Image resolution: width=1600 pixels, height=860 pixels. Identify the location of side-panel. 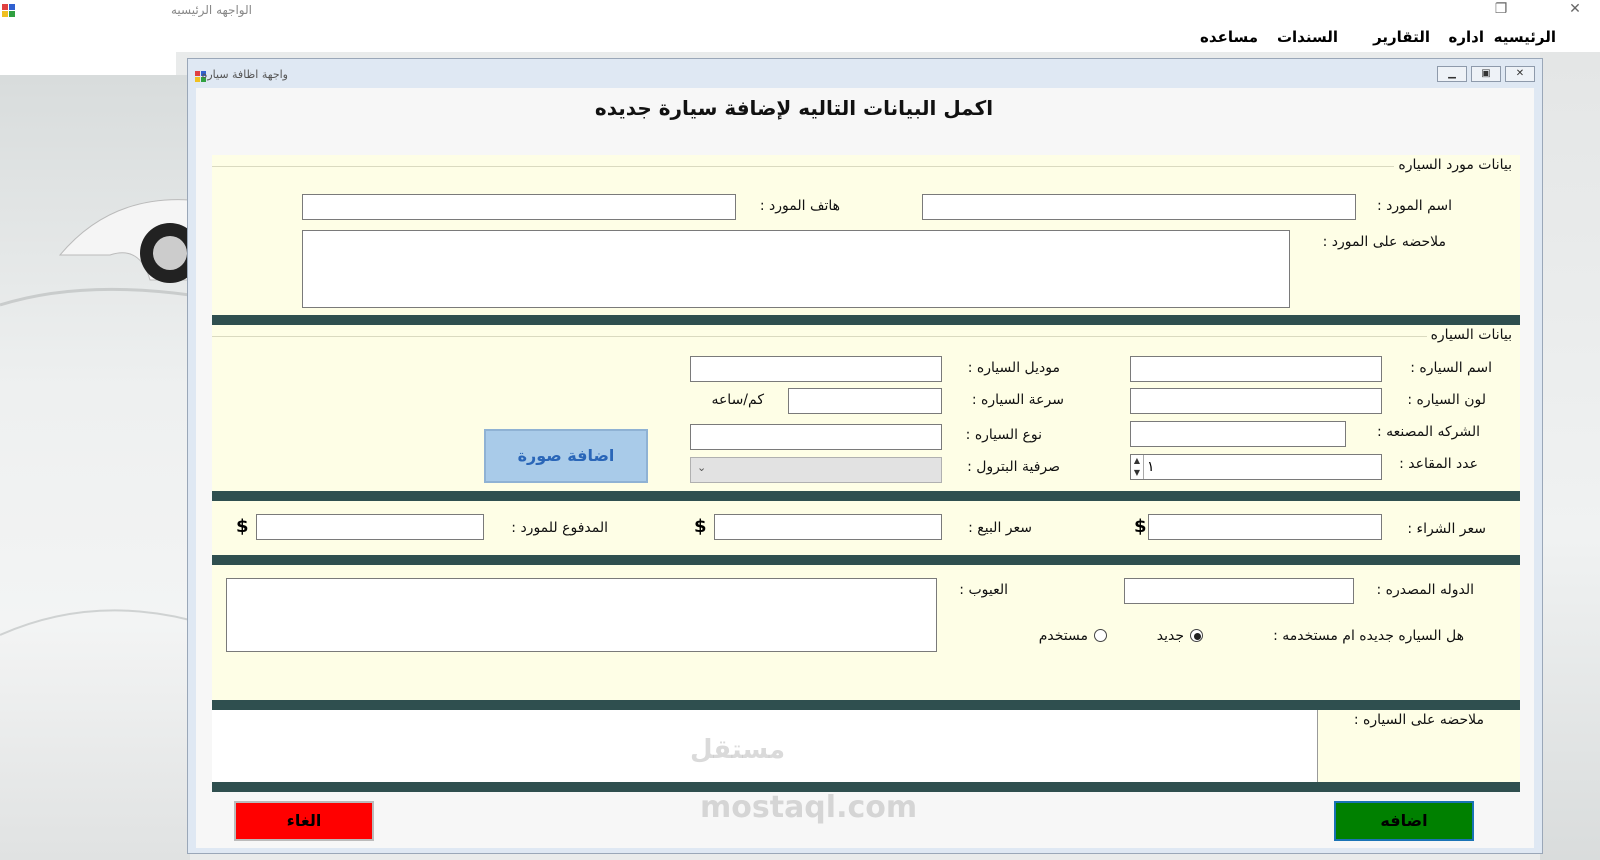
(88, 48).